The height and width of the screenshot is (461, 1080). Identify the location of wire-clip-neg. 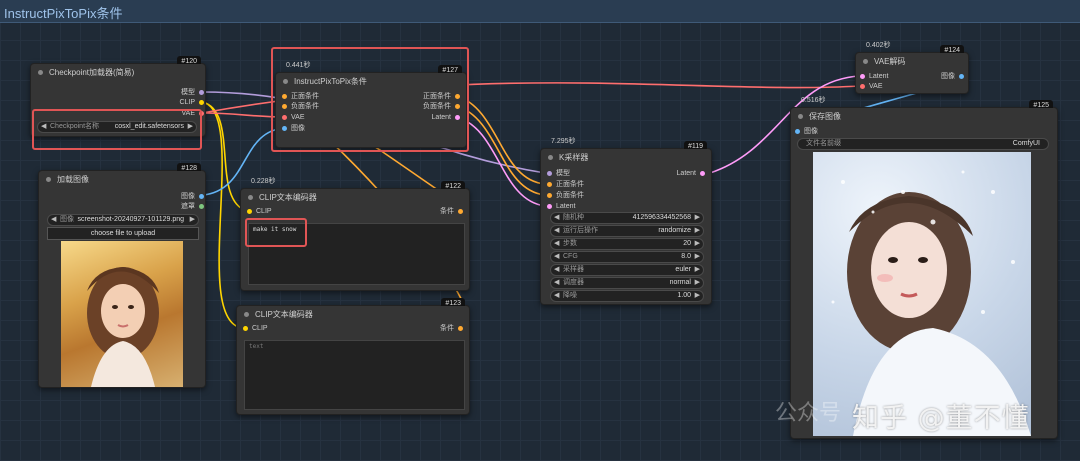
(222, 215).